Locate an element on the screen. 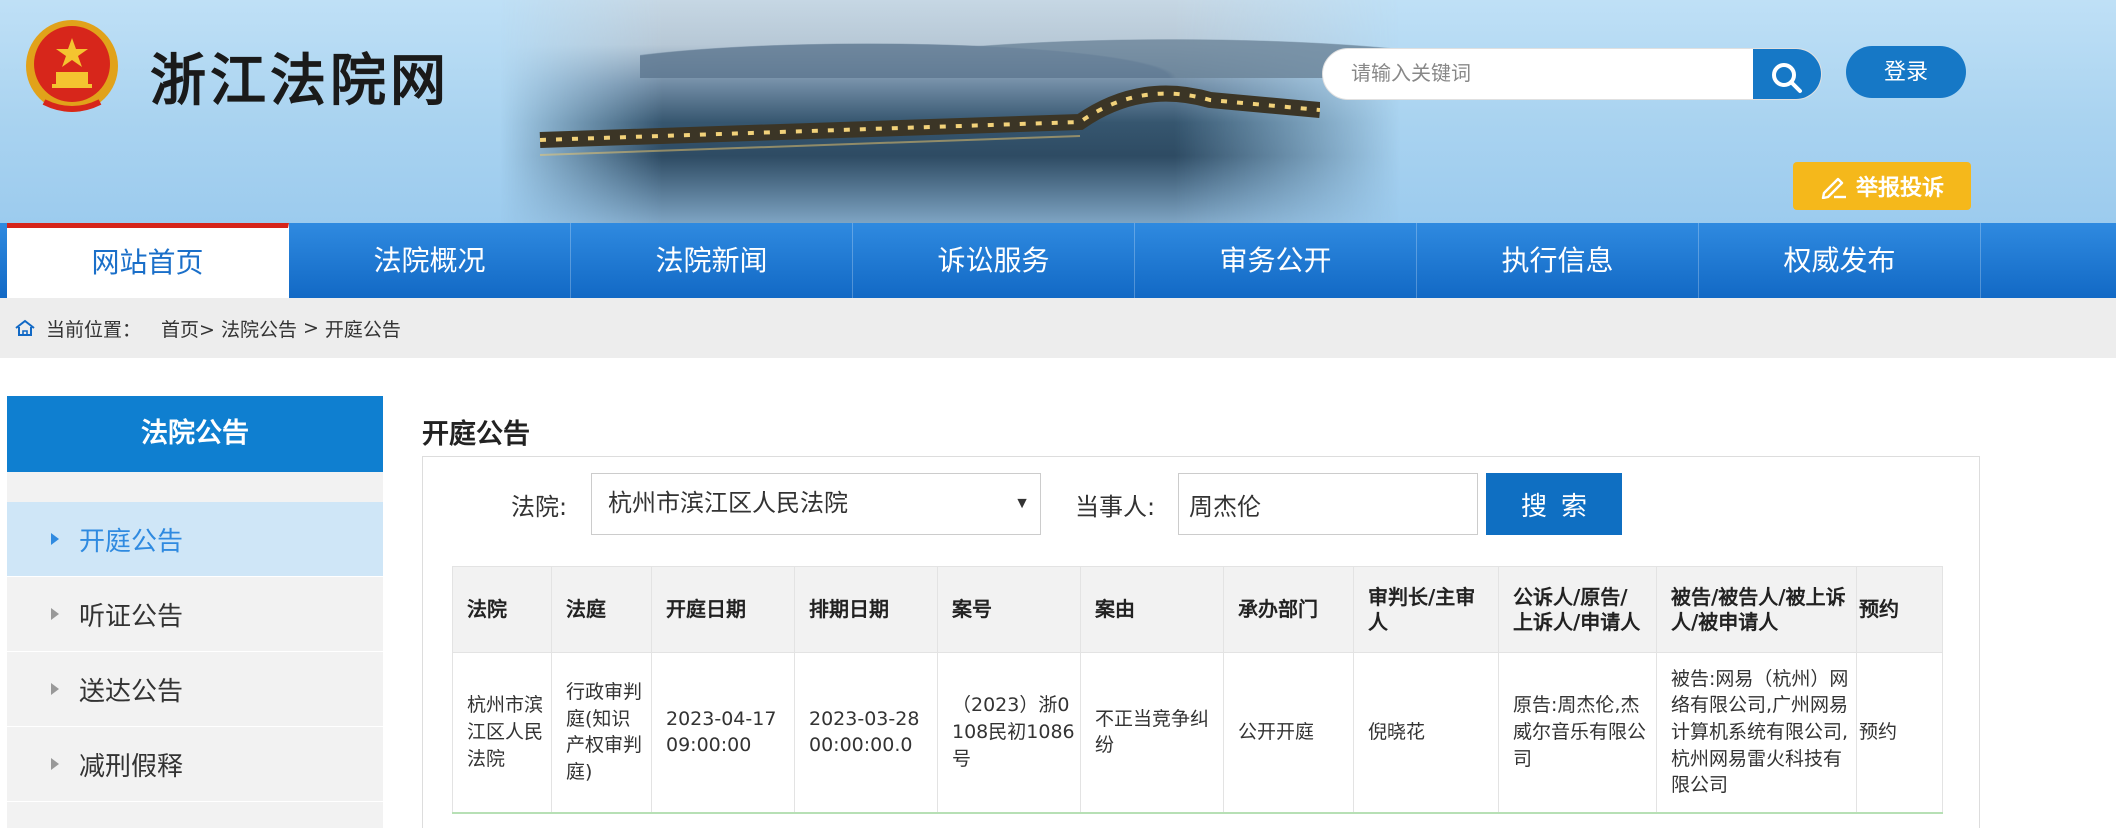 The height and width of the screenshot is (828, 2116). cell-hearing-date: 2023-04-17 09:00:00 is located at coordinates (723, 733).